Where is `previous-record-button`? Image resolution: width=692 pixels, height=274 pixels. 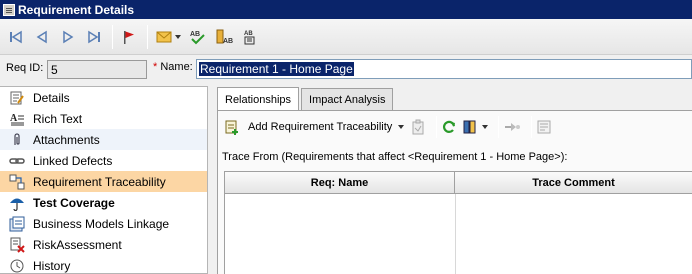 previous-record-button is located at coordinates (42, 37).